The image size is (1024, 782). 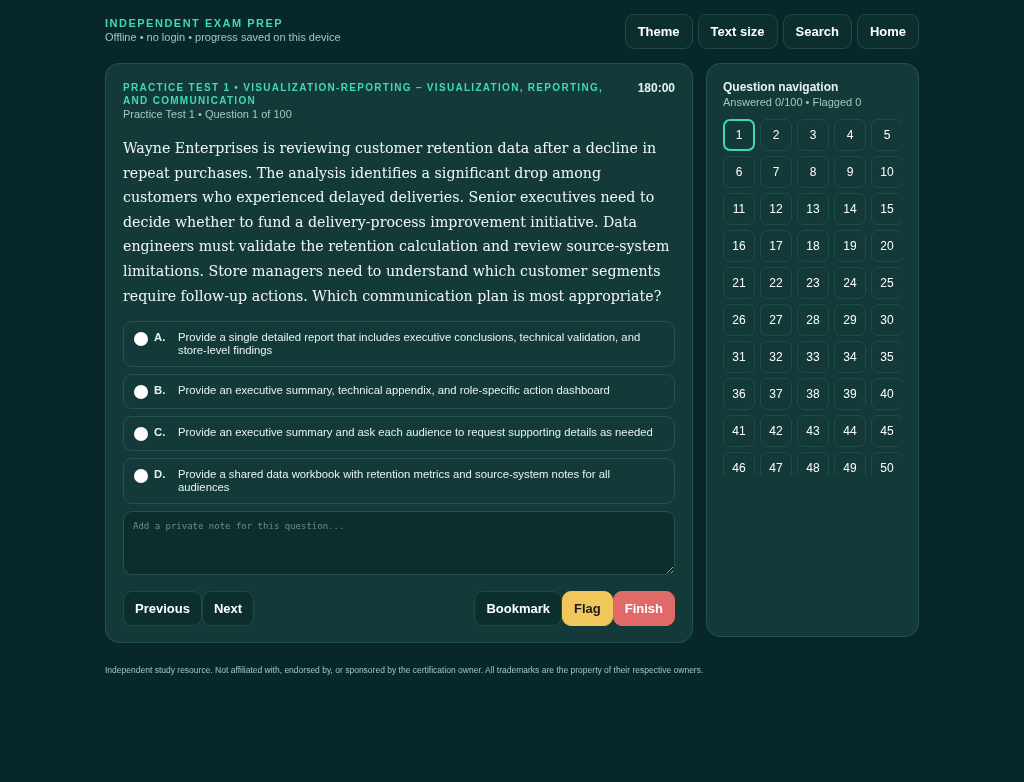 I want to click on option-letter: C., so click(x=160, y=433).